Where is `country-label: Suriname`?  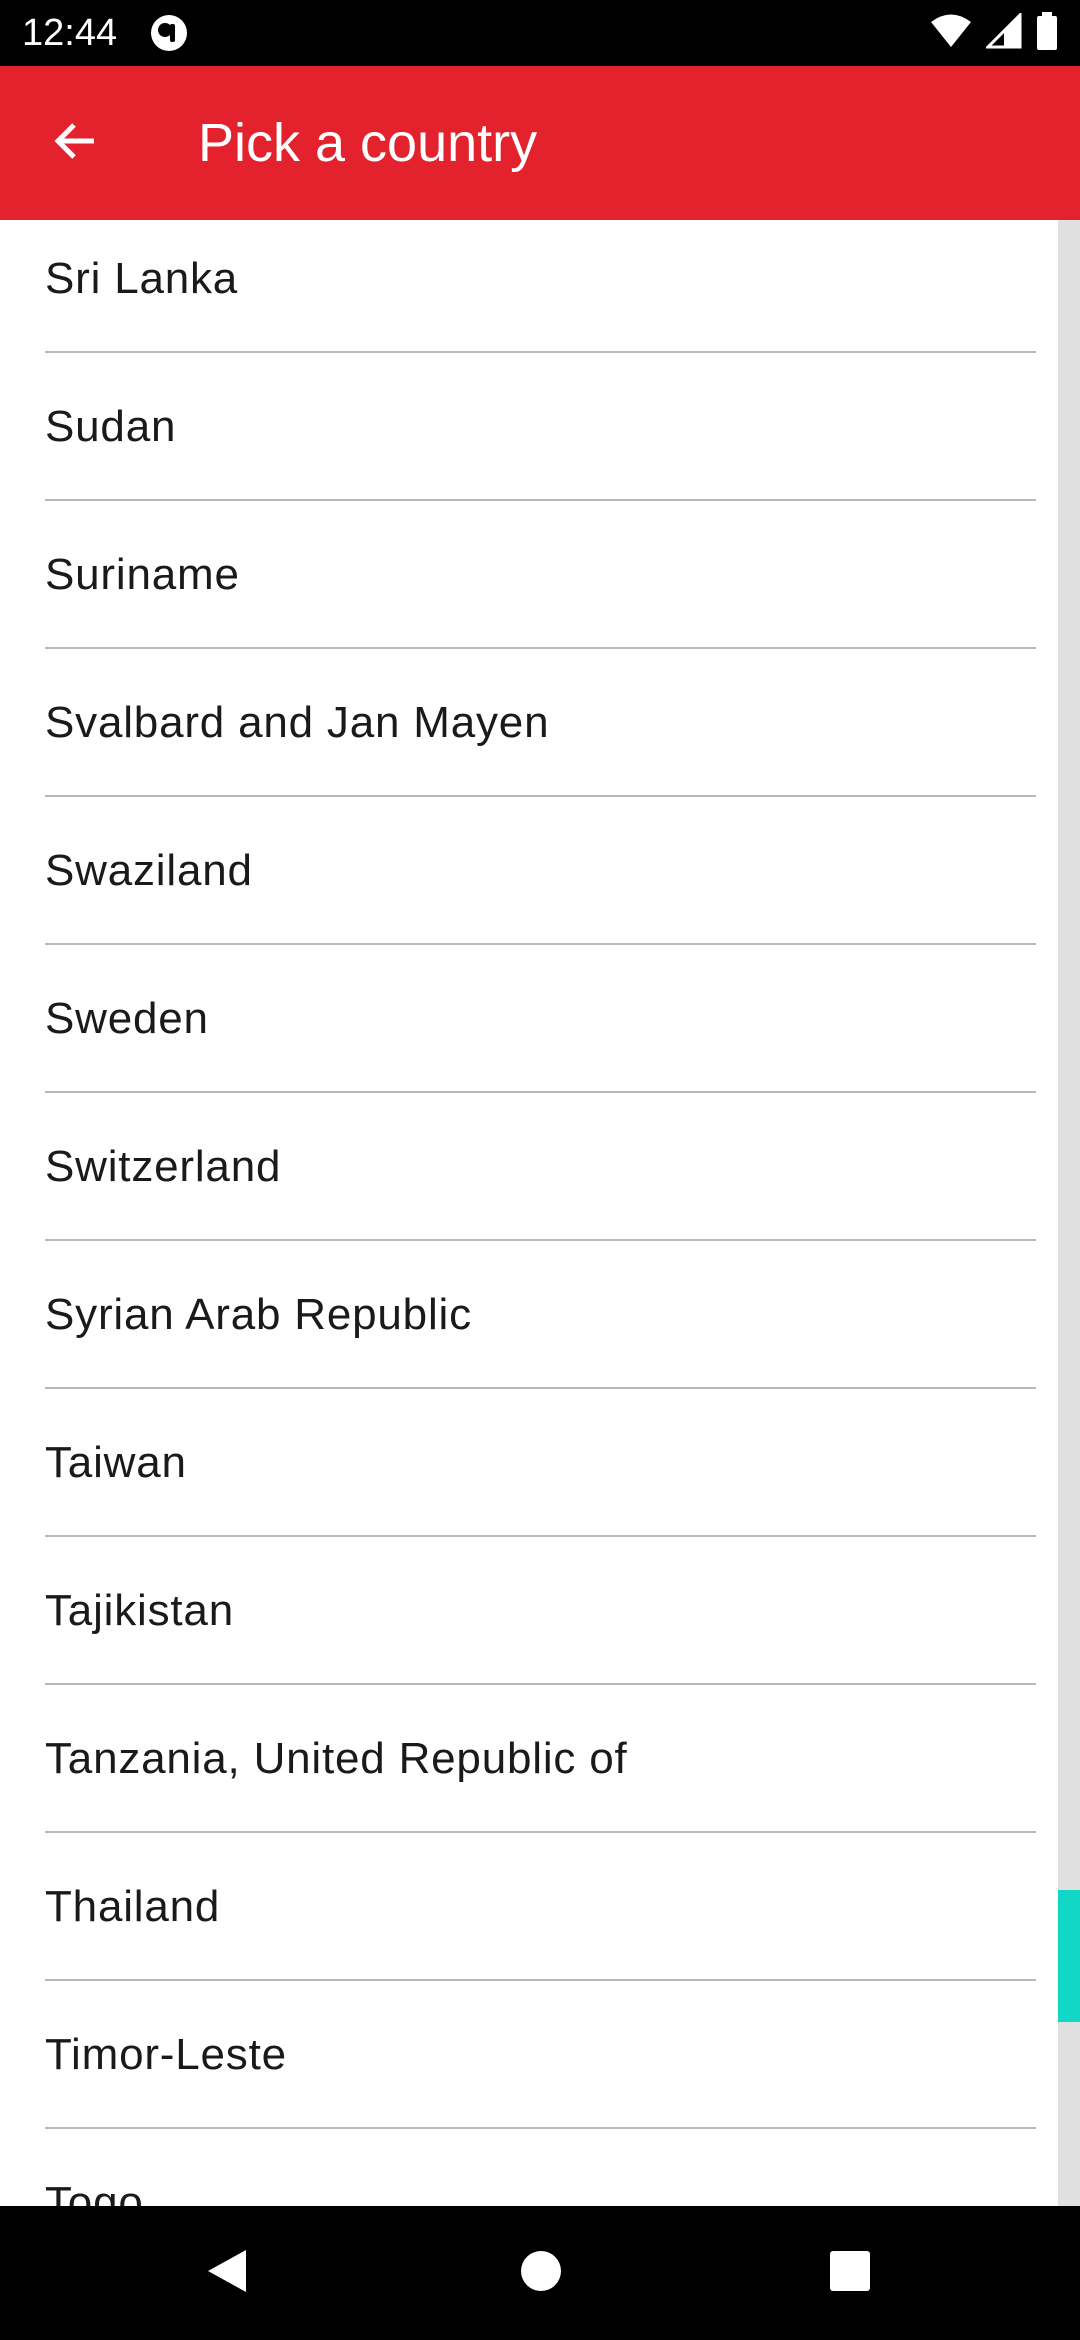
country-label: Suriname is located at coordinates (142, 574).